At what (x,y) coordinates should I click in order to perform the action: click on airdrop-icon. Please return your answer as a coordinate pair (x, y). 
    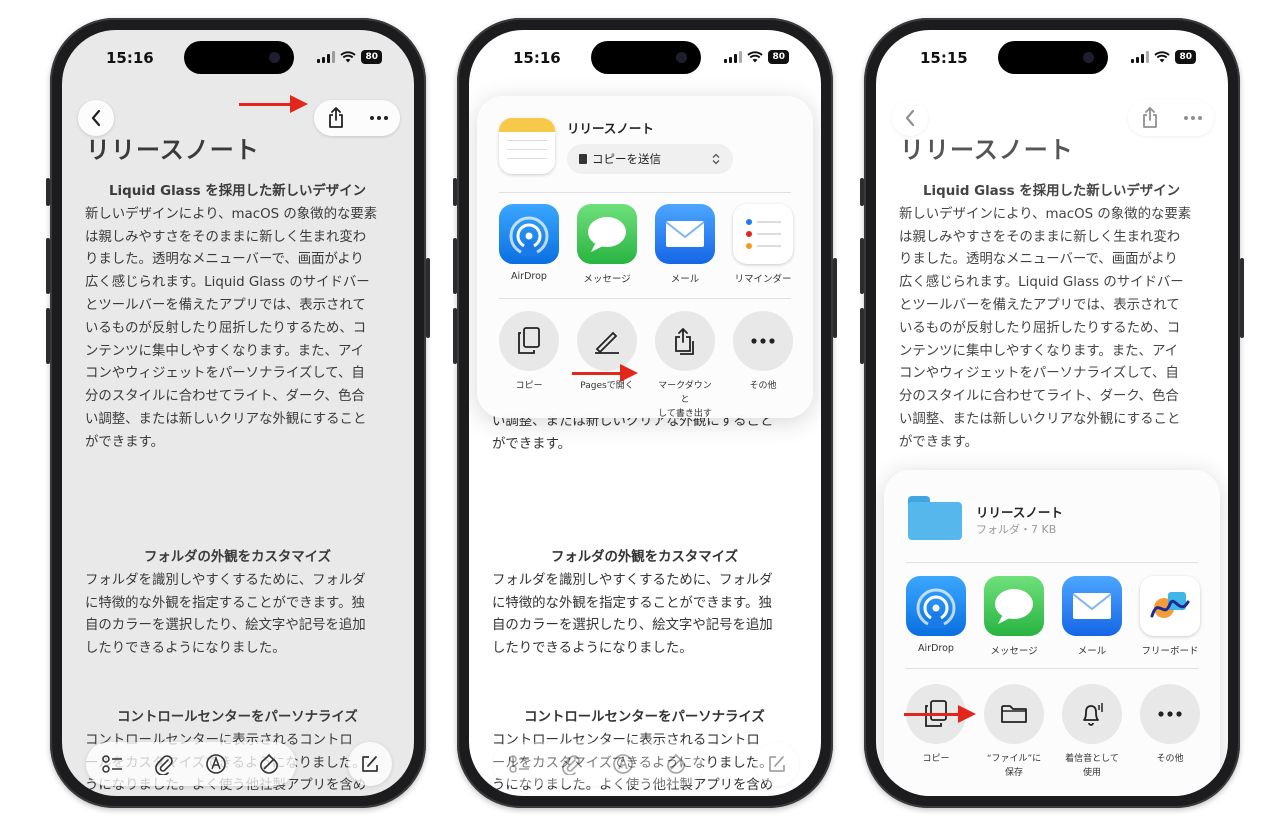
    Looking at the image, I should click on (936, 606).